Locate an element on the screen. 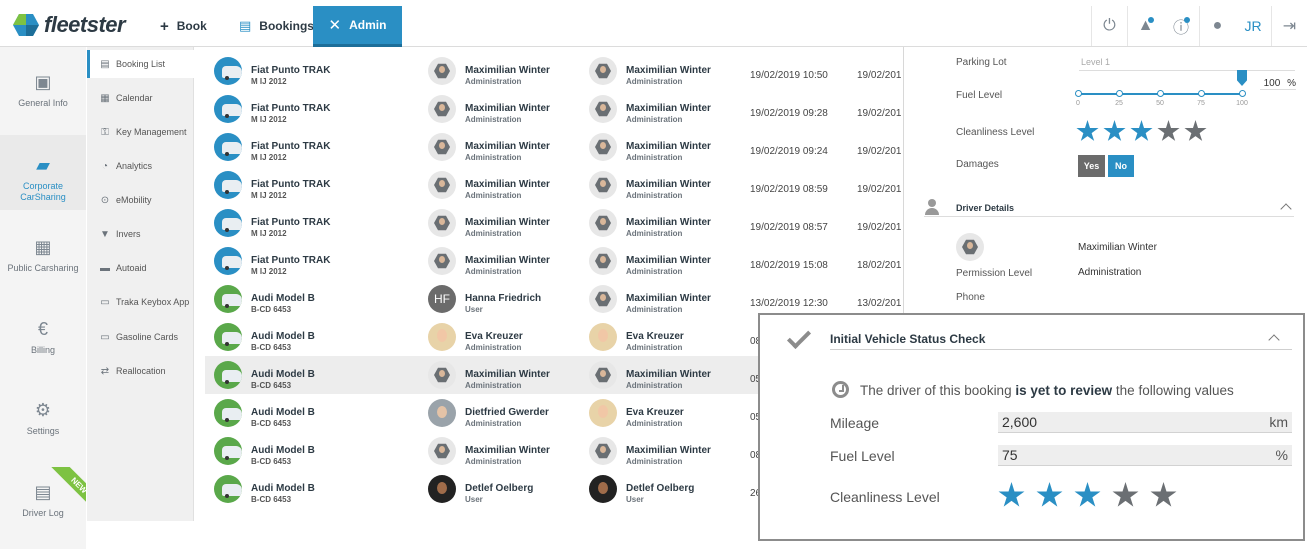  sidebar-item-settings: ⚙ Settings is located at coordinates (43, 418).